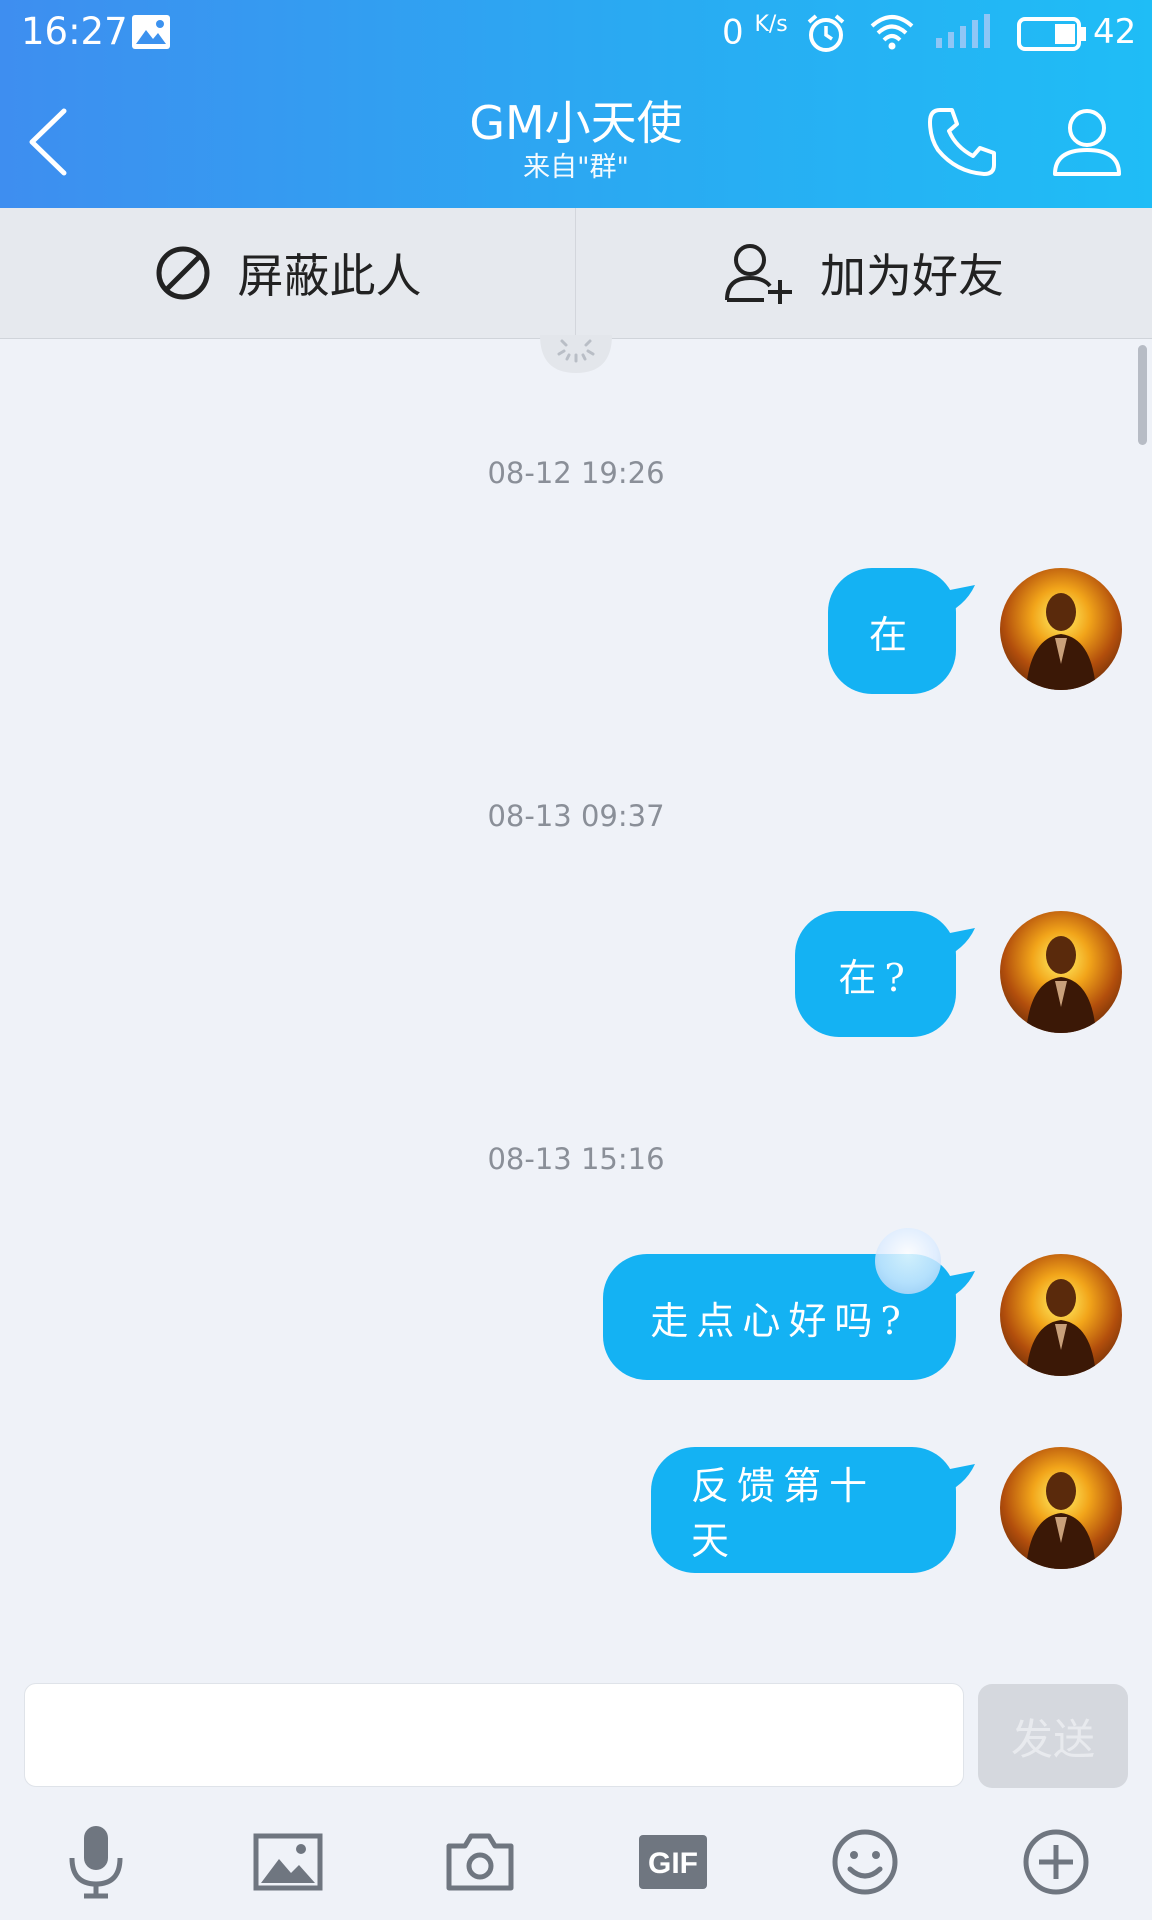  I want to click on person-icon, so click(1087, 142).